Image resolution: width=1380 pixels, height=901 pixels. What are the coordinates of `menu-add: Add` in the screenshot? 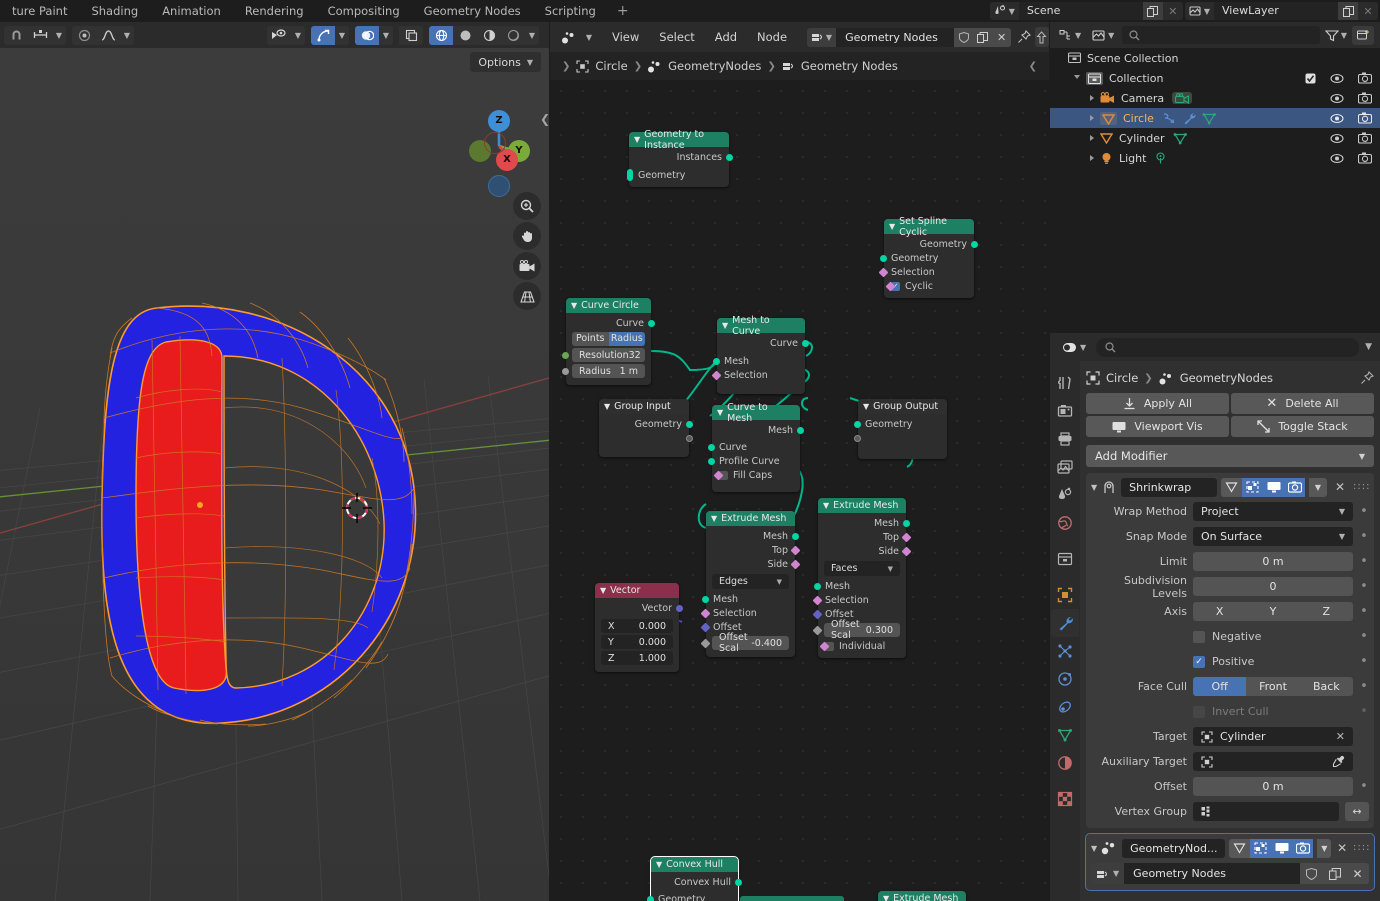 It's located at (726, 37).